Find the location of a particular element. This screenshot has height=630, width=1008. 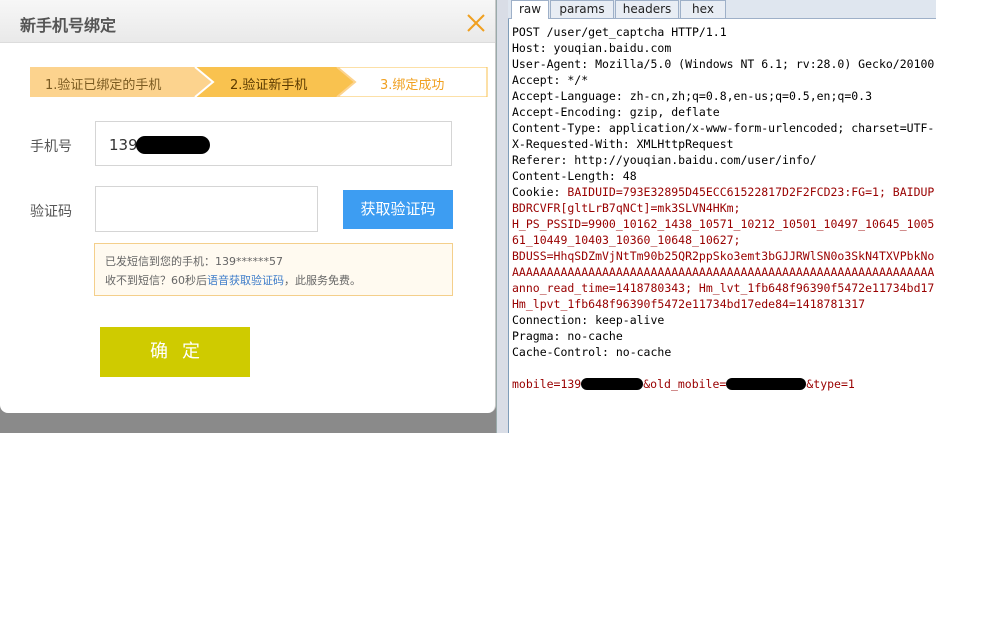

header-line: Content-Length: 48 is located at coordinates (574, 176).